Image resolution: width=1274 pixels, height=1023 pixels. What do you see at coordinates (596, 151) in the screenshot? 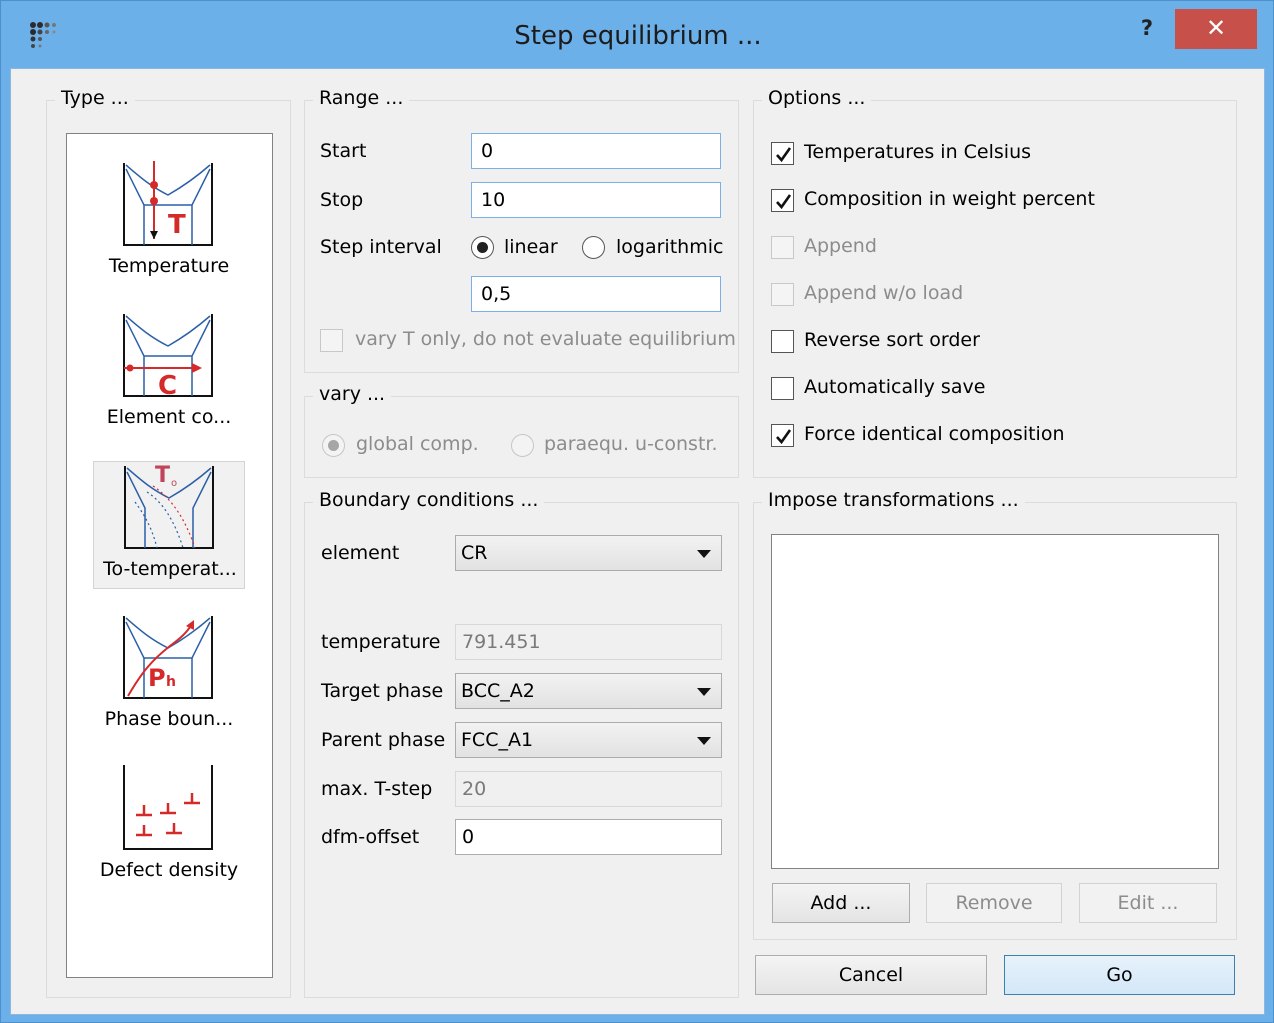
I see `start-input: 0` at bounding box center [596, 151].